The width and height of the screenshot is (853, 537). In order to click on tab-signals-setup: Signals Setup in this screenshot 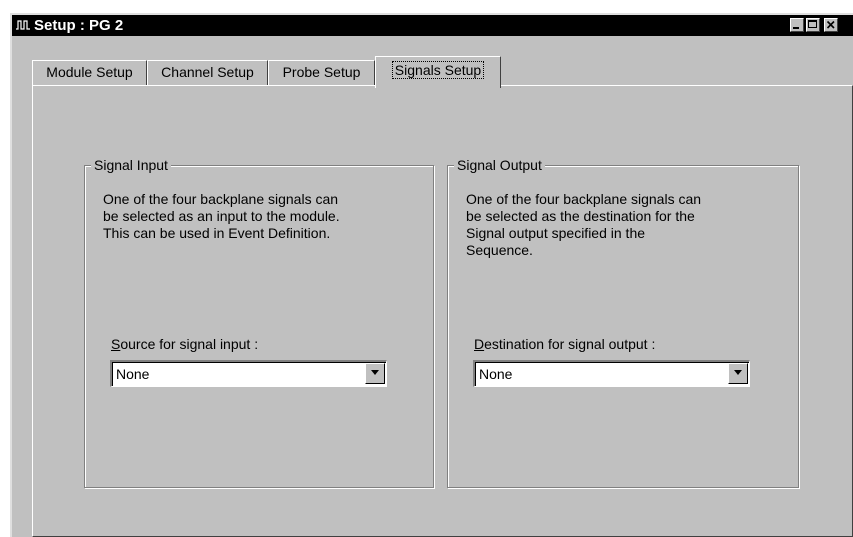, I will do `click(438, 72)`.